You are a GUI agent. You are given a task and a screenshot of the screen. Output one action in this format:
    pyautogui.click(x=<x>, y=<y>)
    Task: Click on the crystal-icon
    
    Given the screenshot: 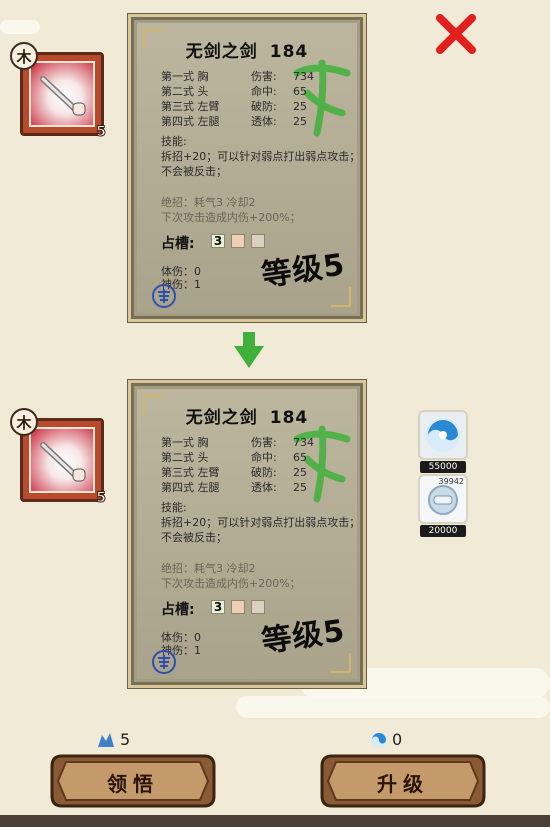 What is the action you would take?
    pyautogui.click(x=106, y=739)
    